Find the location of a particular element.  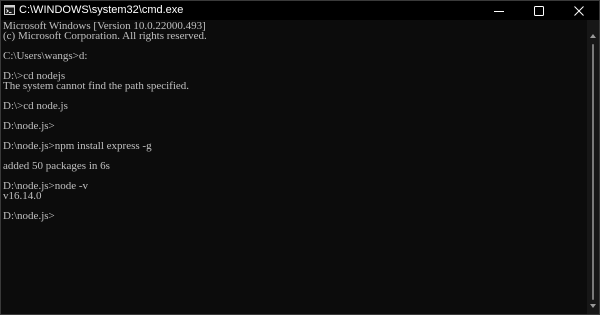

minimize-icon is located at coordinates (499, 11).